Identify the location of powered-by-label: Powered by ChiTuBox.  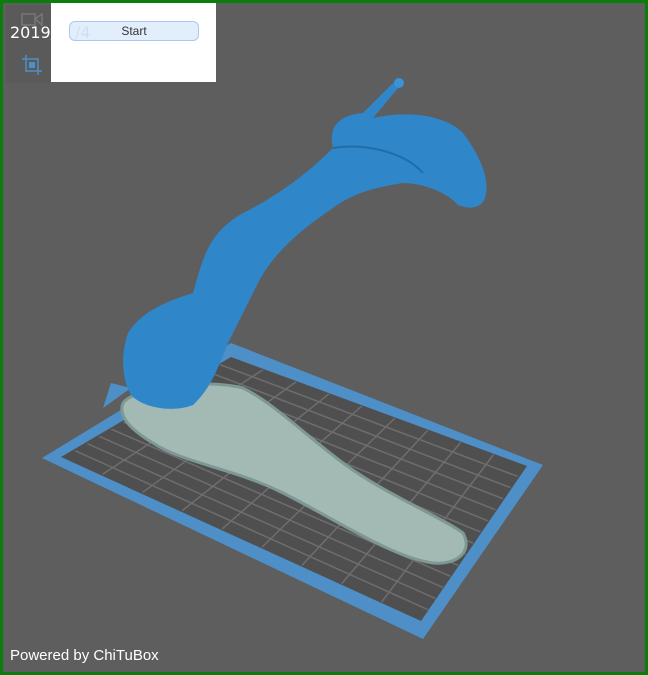
(84, 655).